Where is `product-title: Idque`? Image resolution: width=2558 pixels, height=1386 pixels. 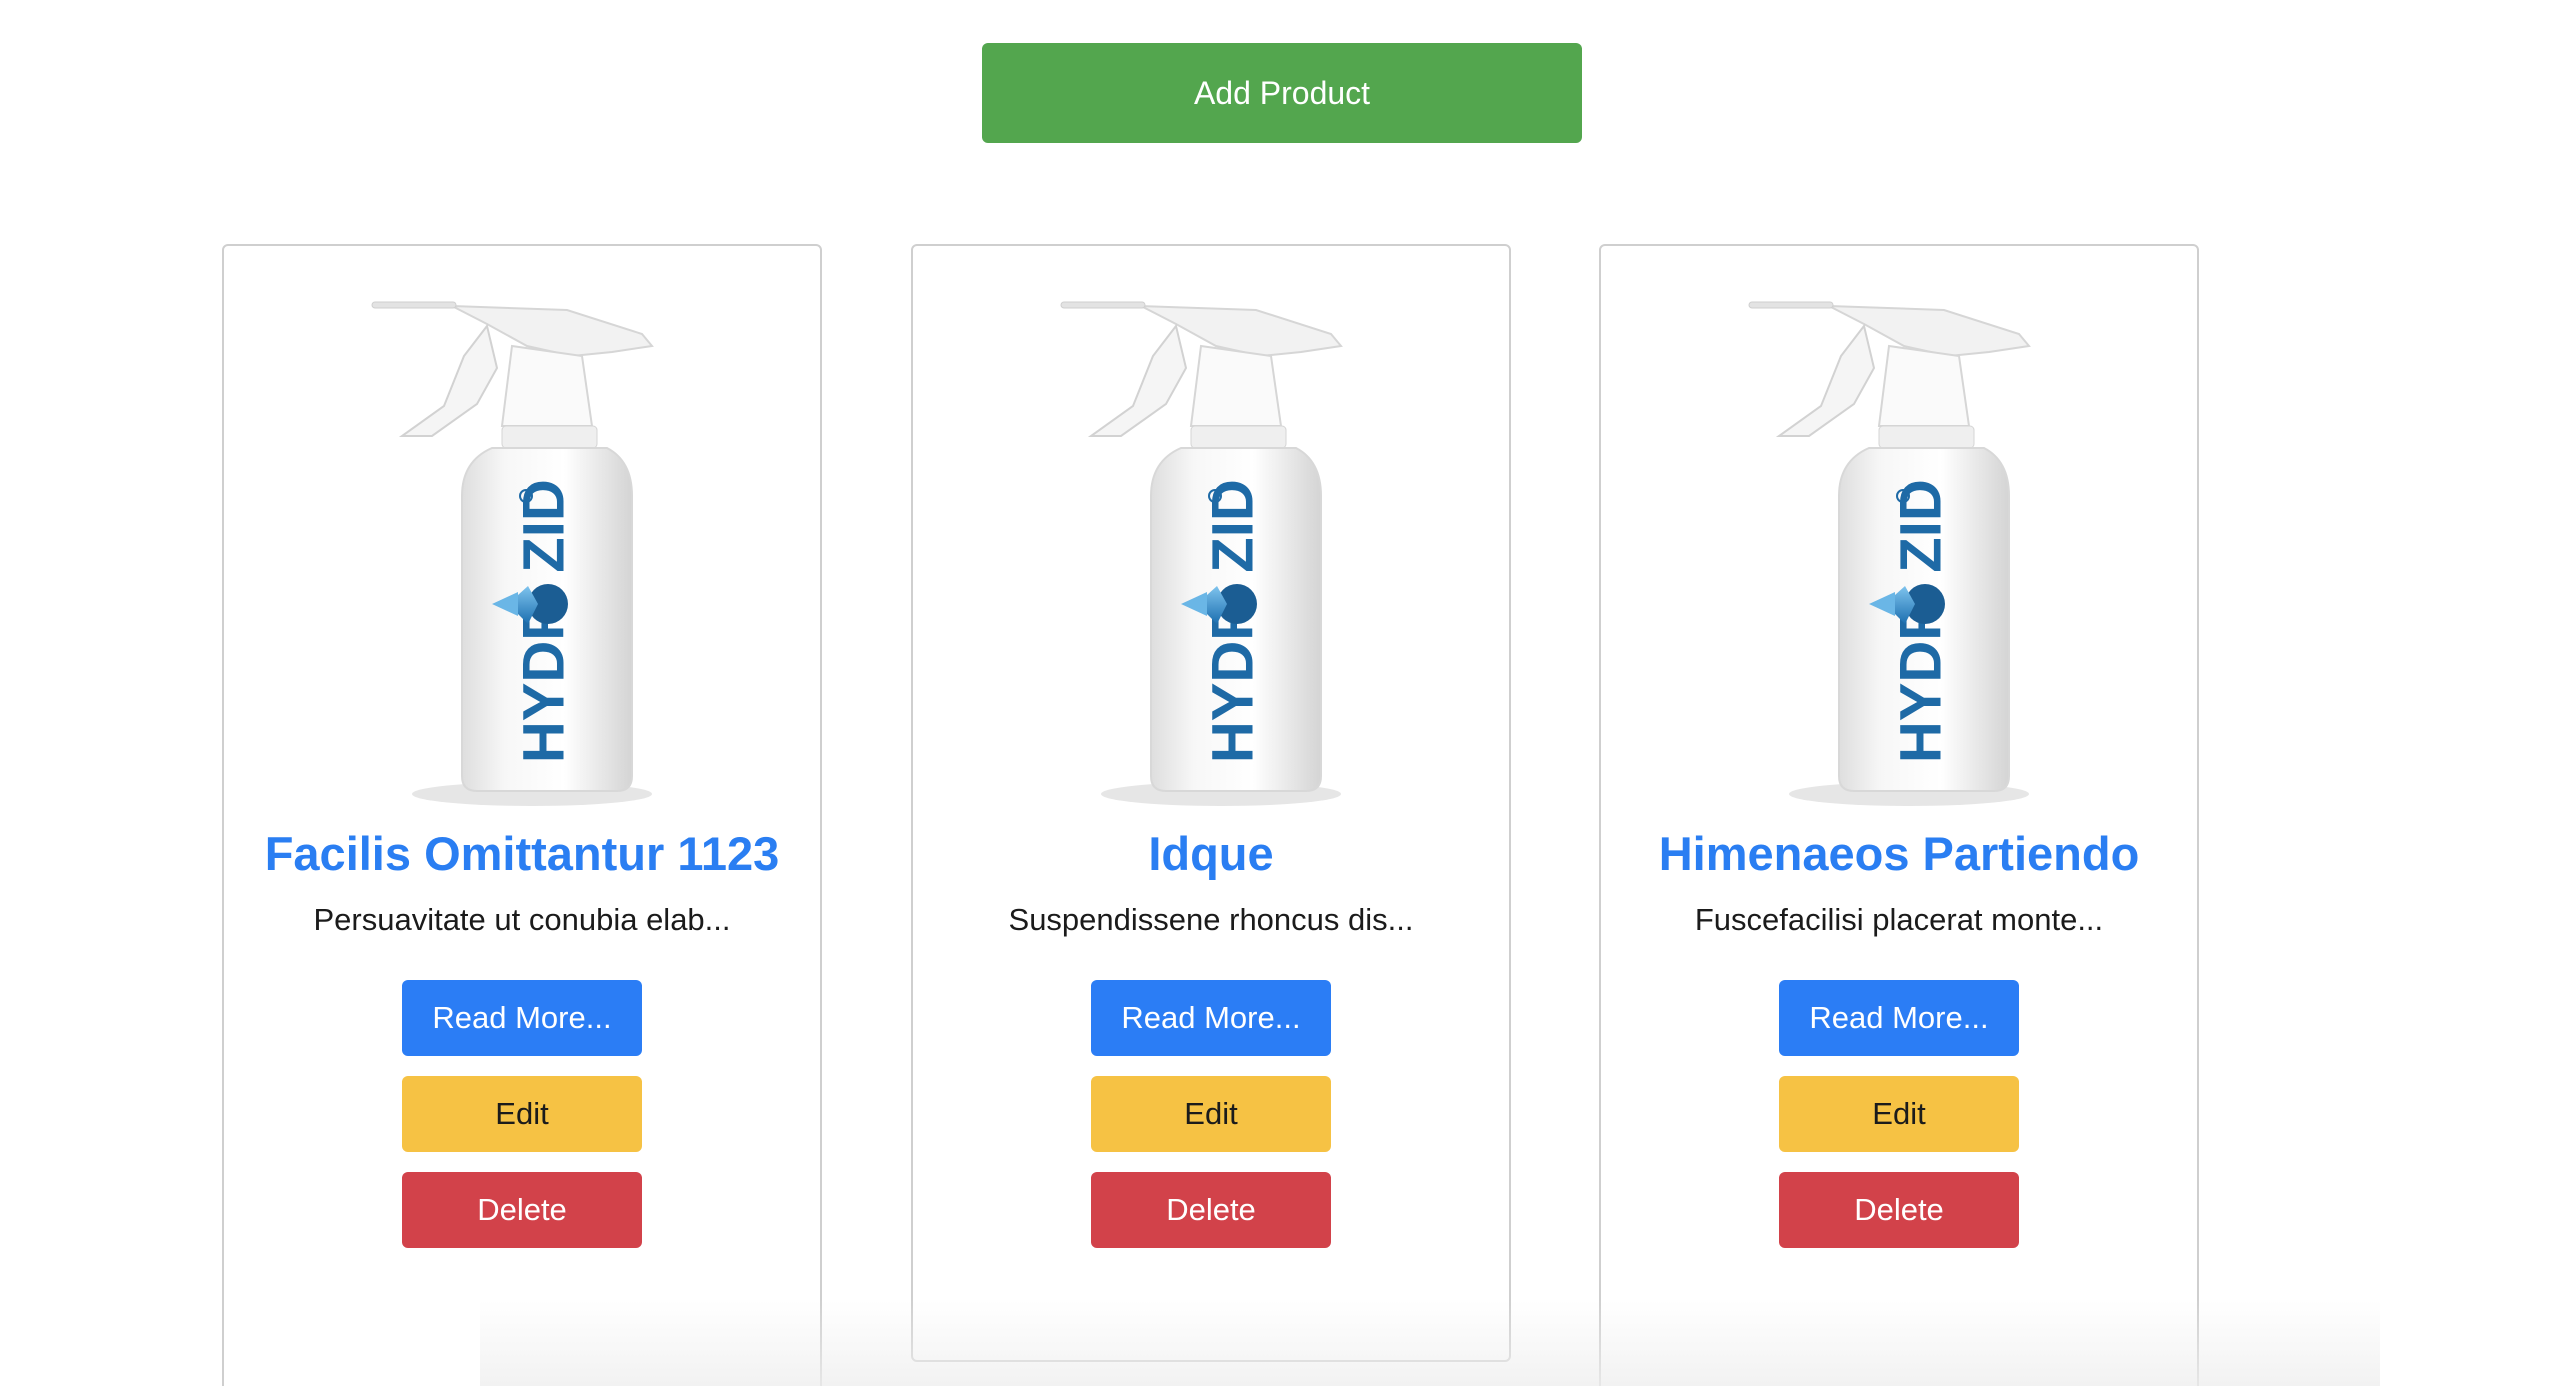
product-title: Idque is located at coordinates (1211, 853).